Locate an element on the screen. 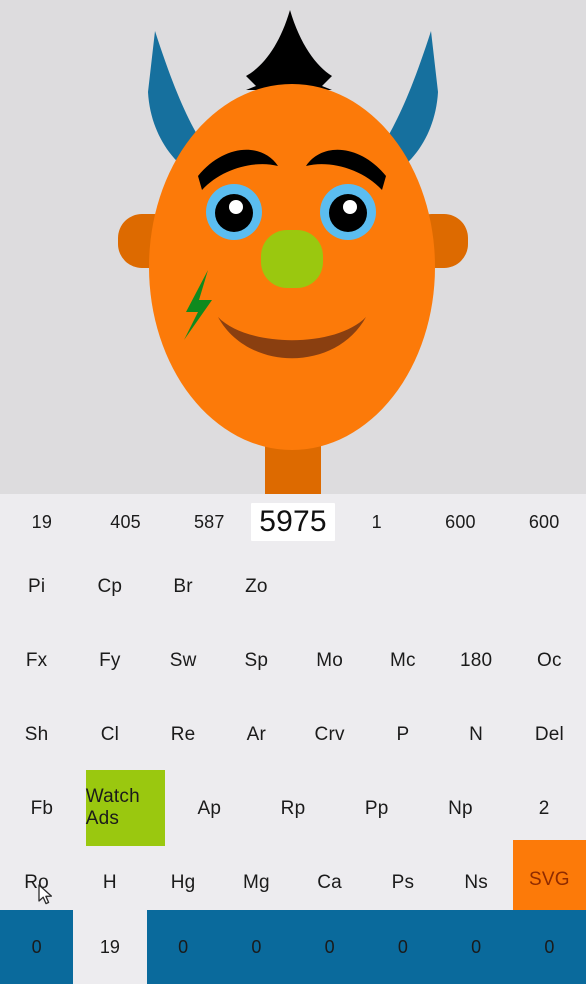 Image resolution: width=586 pixels, height=984 pixels. status-cell-3: 0 is located at coordinates (256, 947).